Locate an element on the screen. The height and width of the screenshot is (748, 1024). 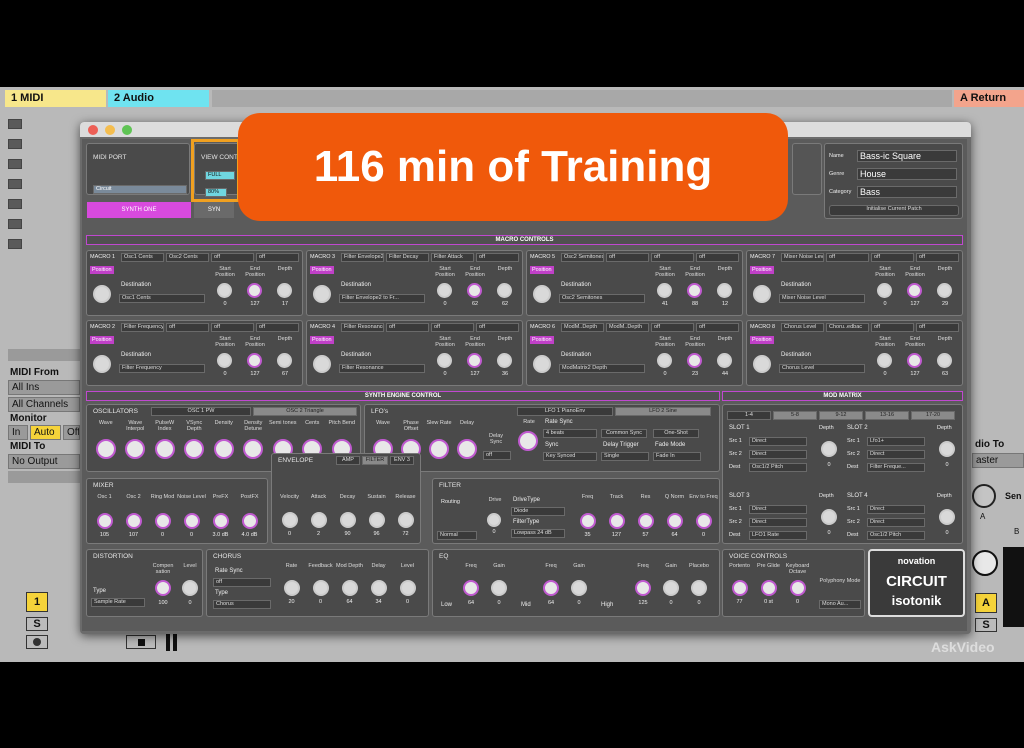
filter-type-select: Lowpass 24 dB is located at coordinates (538, 533).